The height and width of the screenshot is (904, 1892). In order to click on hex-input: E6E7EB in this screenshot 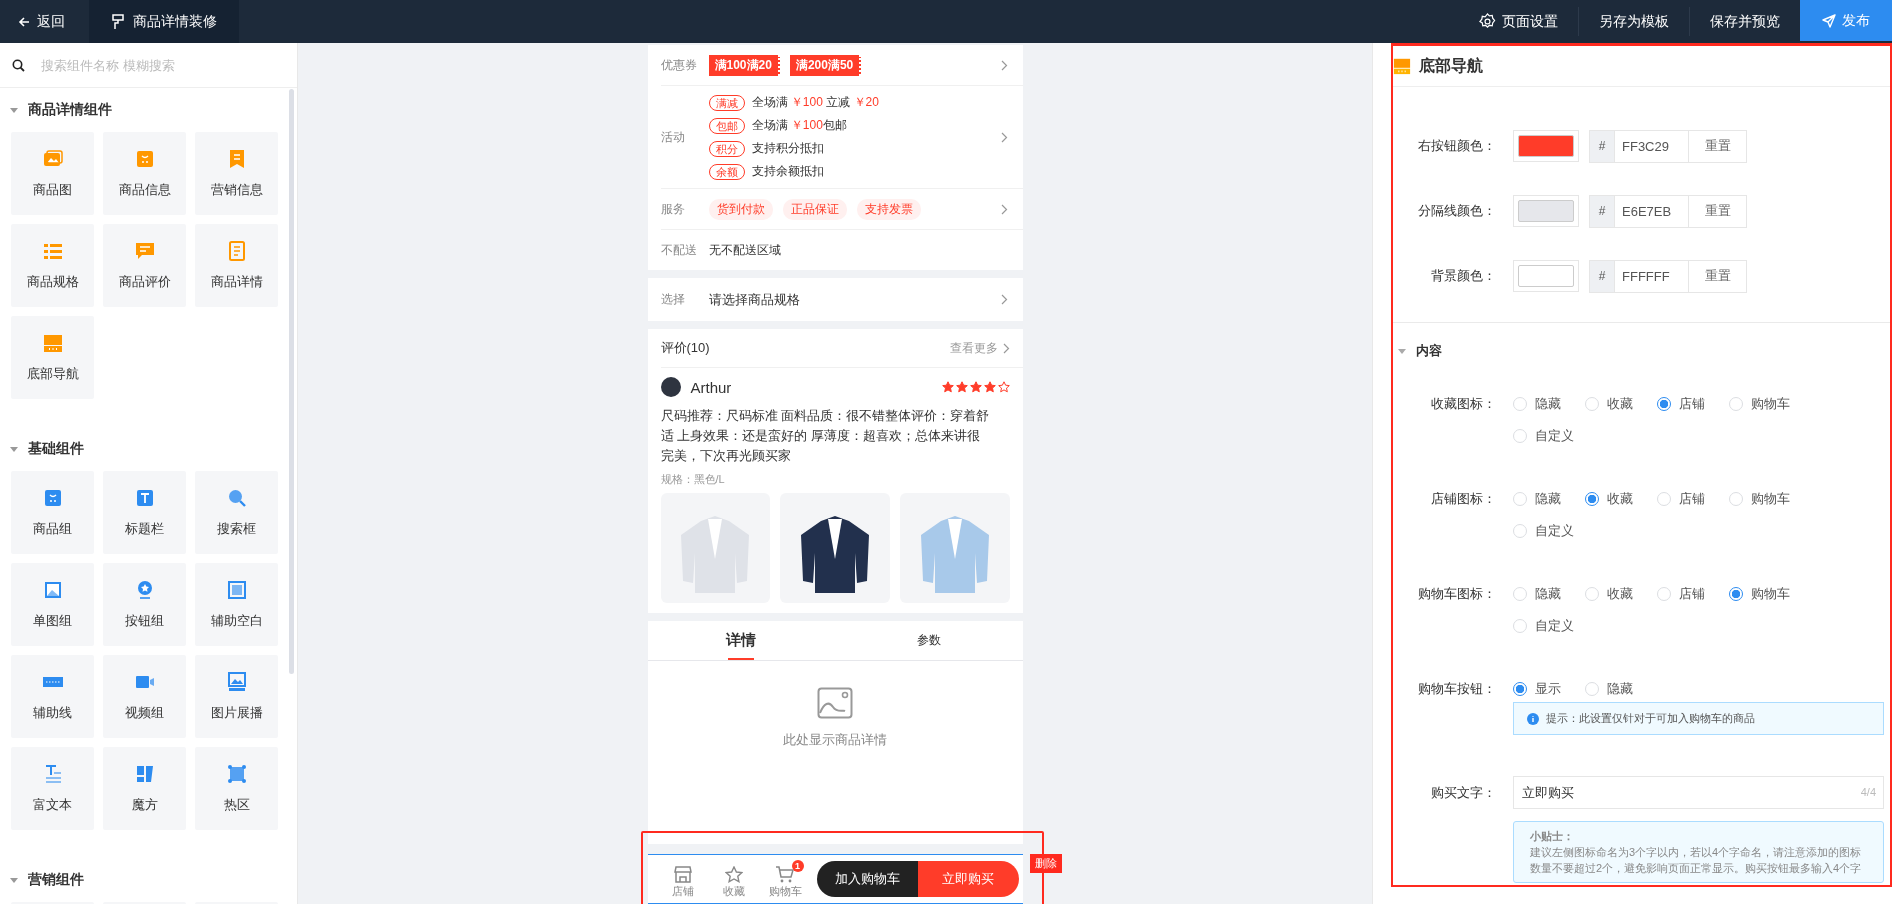, I will do `click(1651, 211)`.